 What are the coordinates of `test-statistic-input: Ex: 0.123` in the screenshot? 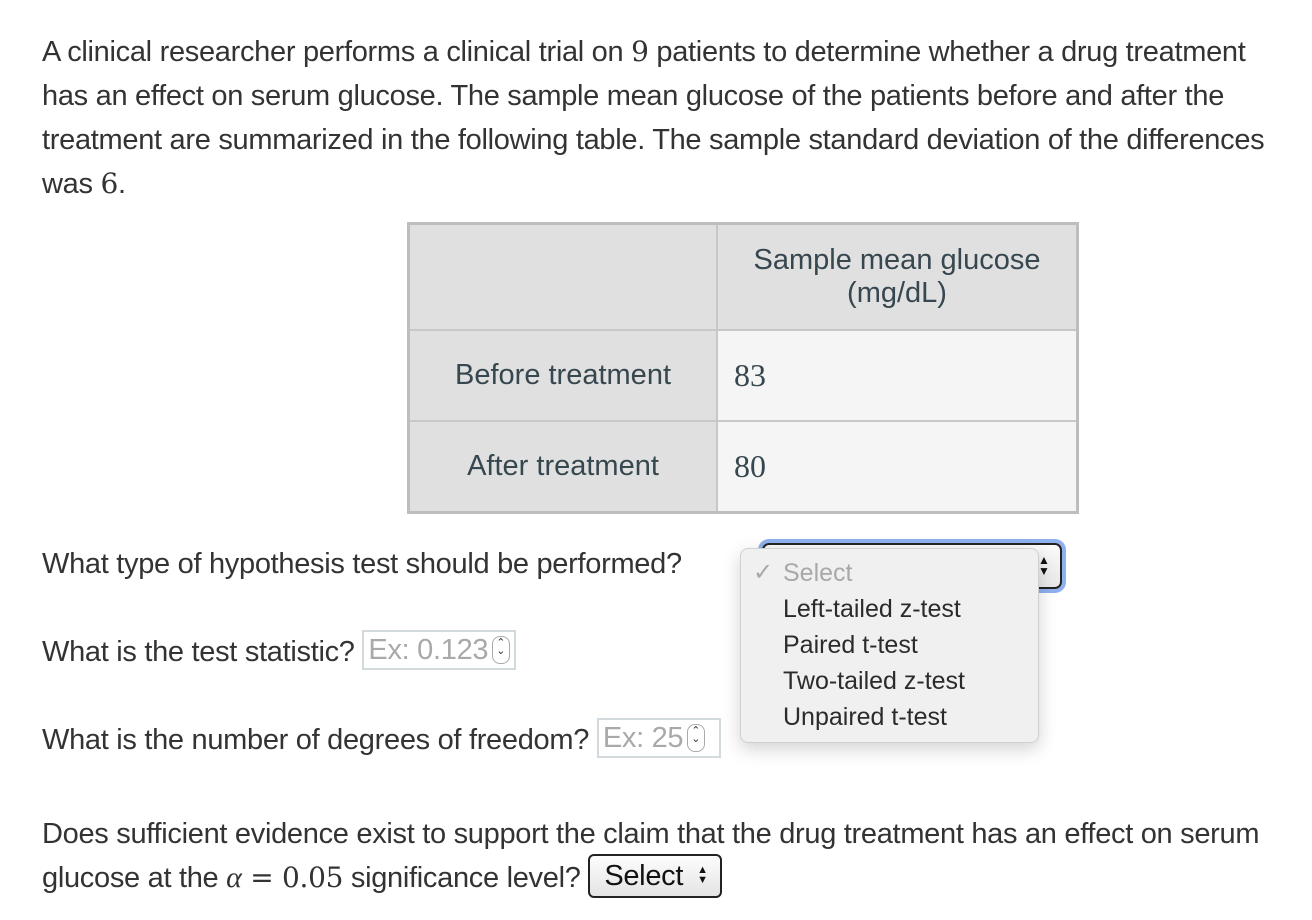 It's located at (439, 650).